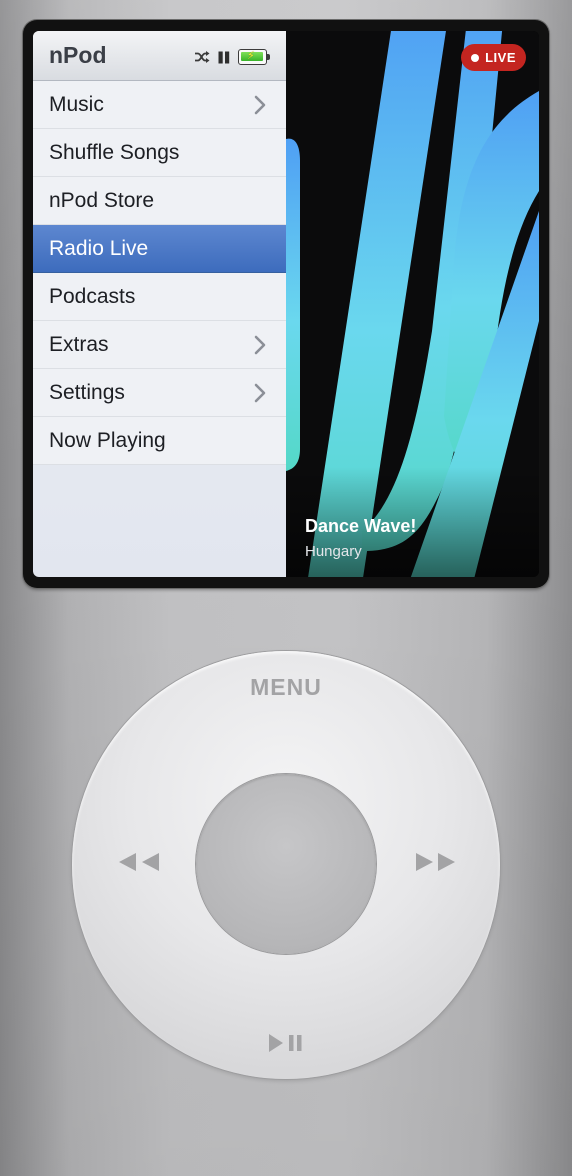 The width and height of the screenshot is (572, 1176). Describe the element at coordinates (102, 200) in the screenshot. I see `menu-item-label: nPod Store` at that location.